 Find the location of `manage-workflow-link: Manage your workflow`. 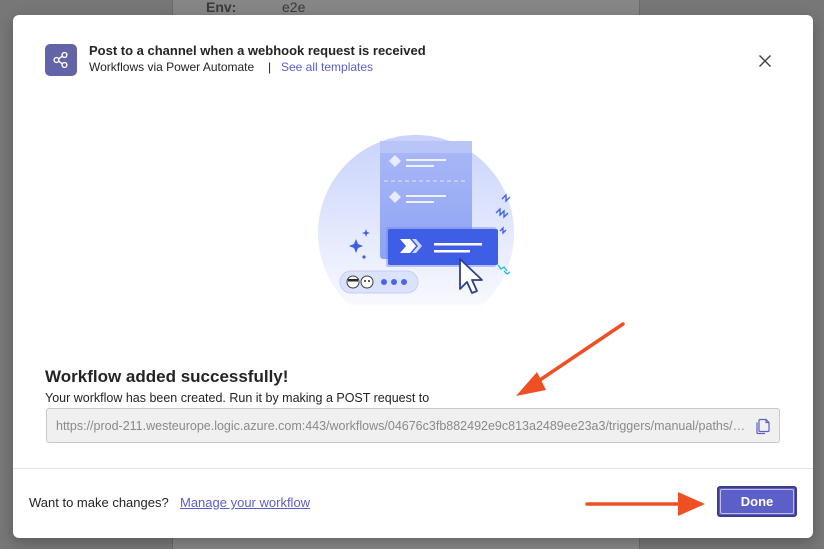

manage-workflow-link: Manage your workflow is located at coordinates (245, 502).